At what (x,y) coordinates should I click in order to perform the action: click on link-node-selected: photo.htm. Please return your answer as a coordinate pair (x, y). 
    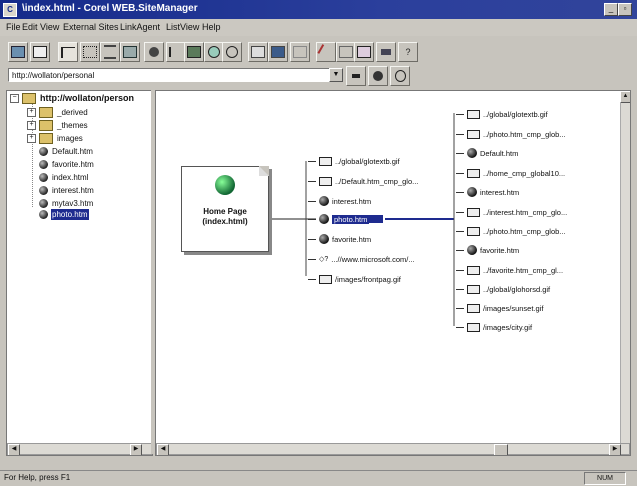
    Looking at the image, I should click on (339, 219).